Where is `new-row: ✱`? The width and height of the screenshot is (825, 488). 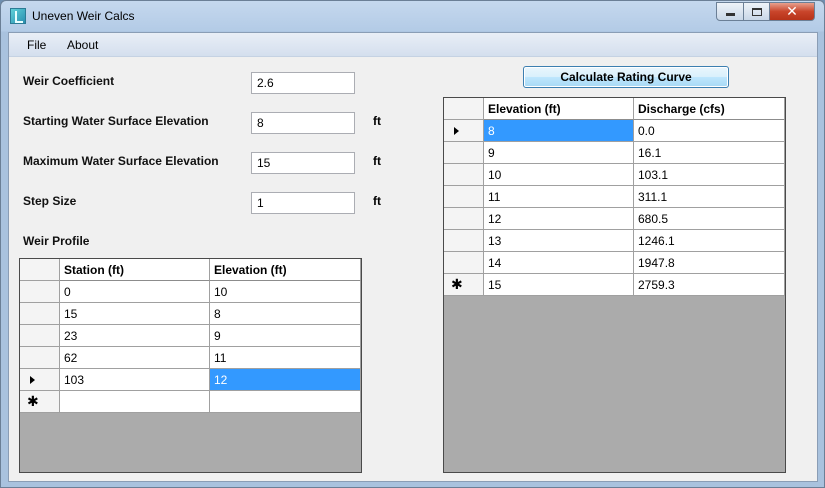
new-row: ✱ is located at coordinates (190, 402).